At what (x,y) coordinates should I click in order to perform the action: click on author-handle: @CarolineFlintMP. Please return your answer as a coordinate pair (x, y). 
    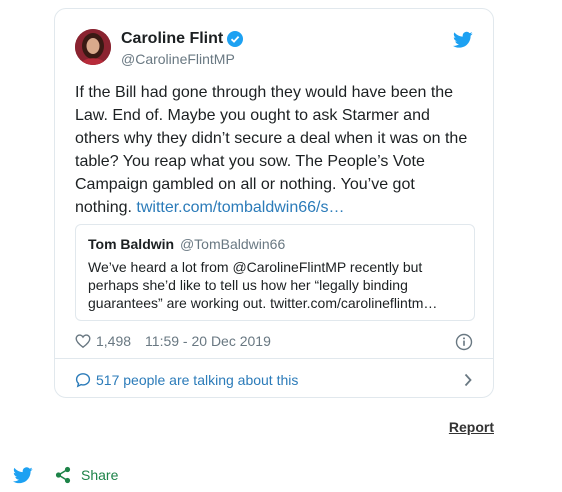
    Looking at the image, I should click on (182, 59).